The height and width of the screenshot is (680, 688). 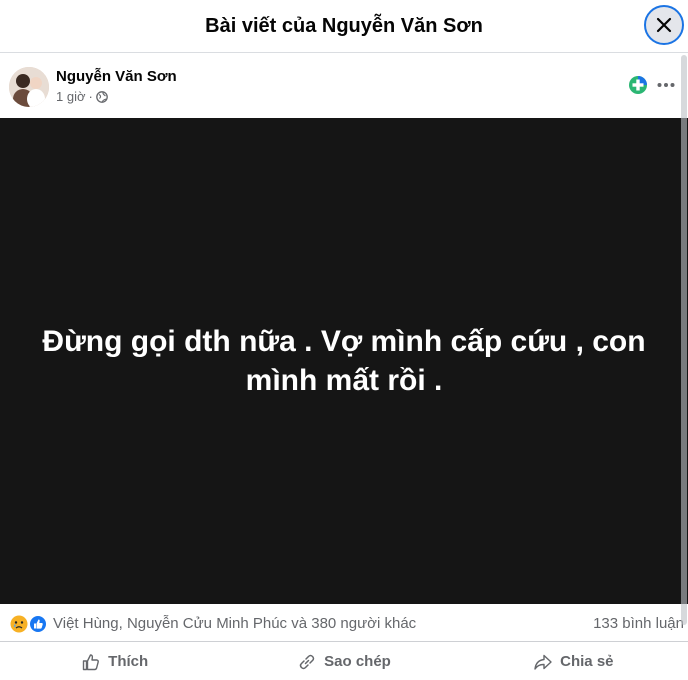 I want to click on dialog-header: Bài viết của Nguyễn Văn Sơn, so click(x=344, y=26).